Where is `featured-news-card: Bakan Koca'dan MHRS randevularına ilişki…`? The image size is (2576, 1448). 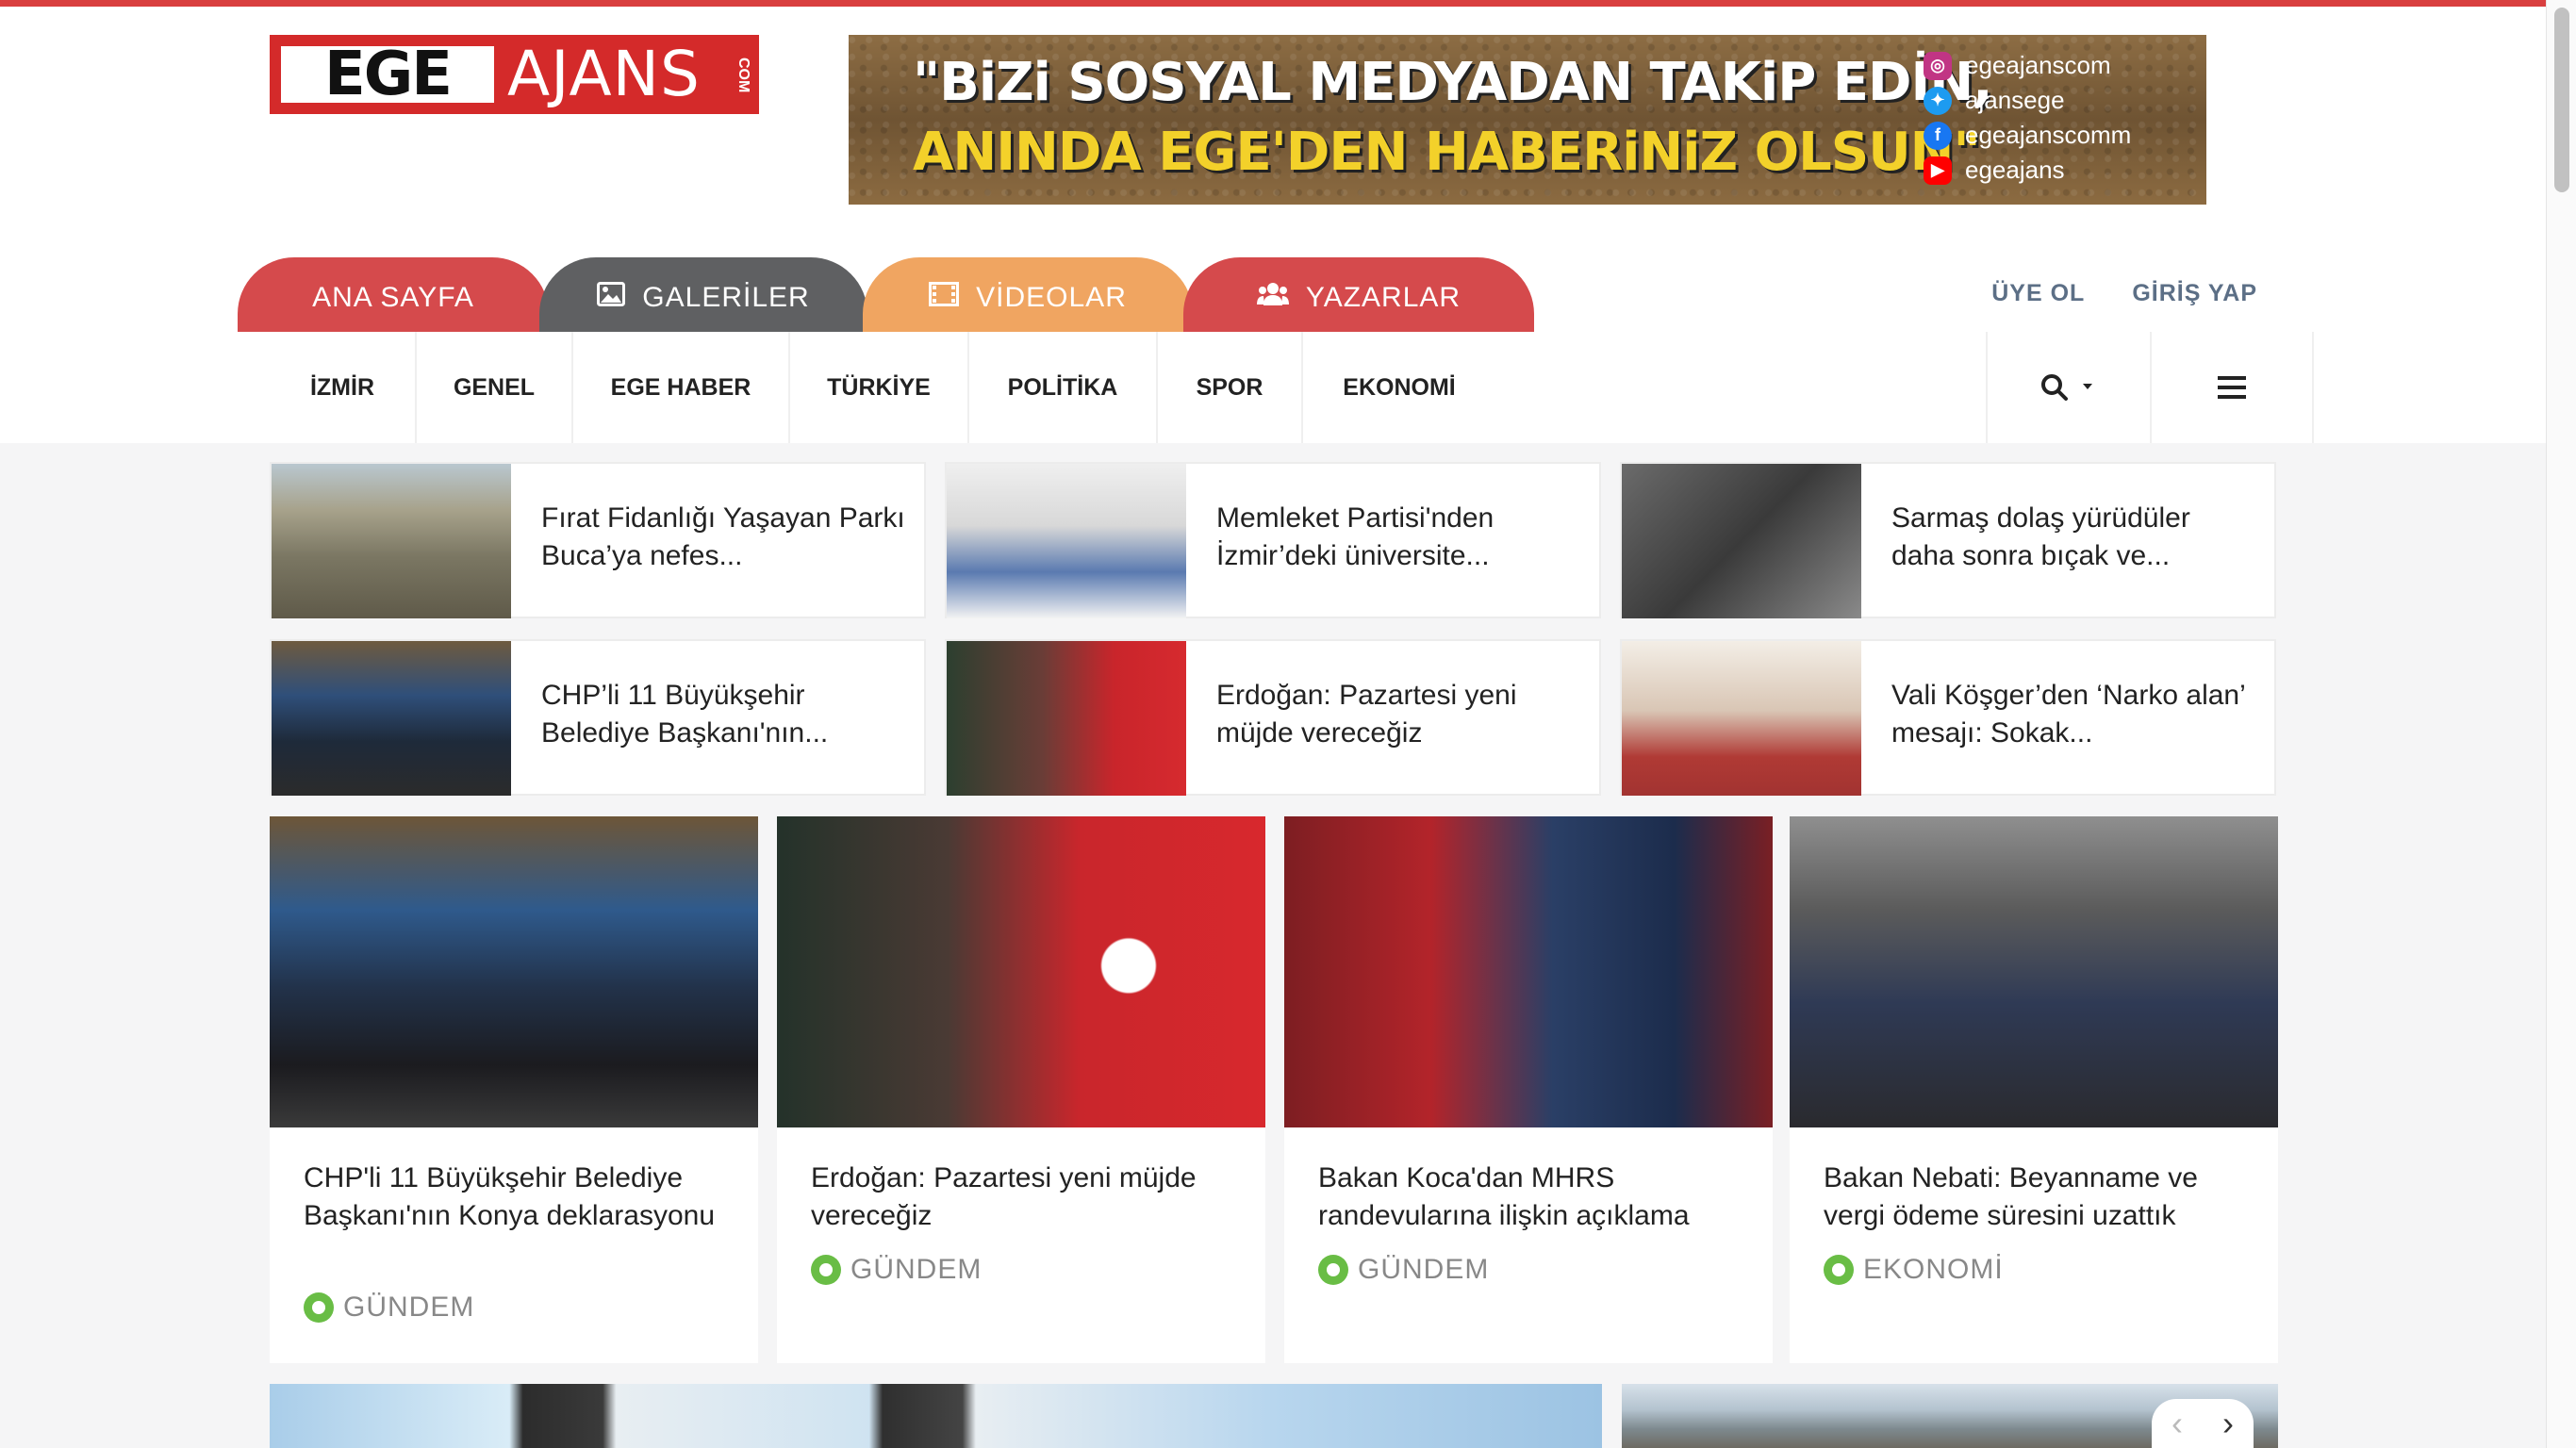
featured-news-card: Bakan Koca'dan MHRS randevularına ilişki… is located at coordinates (1528, 1089).